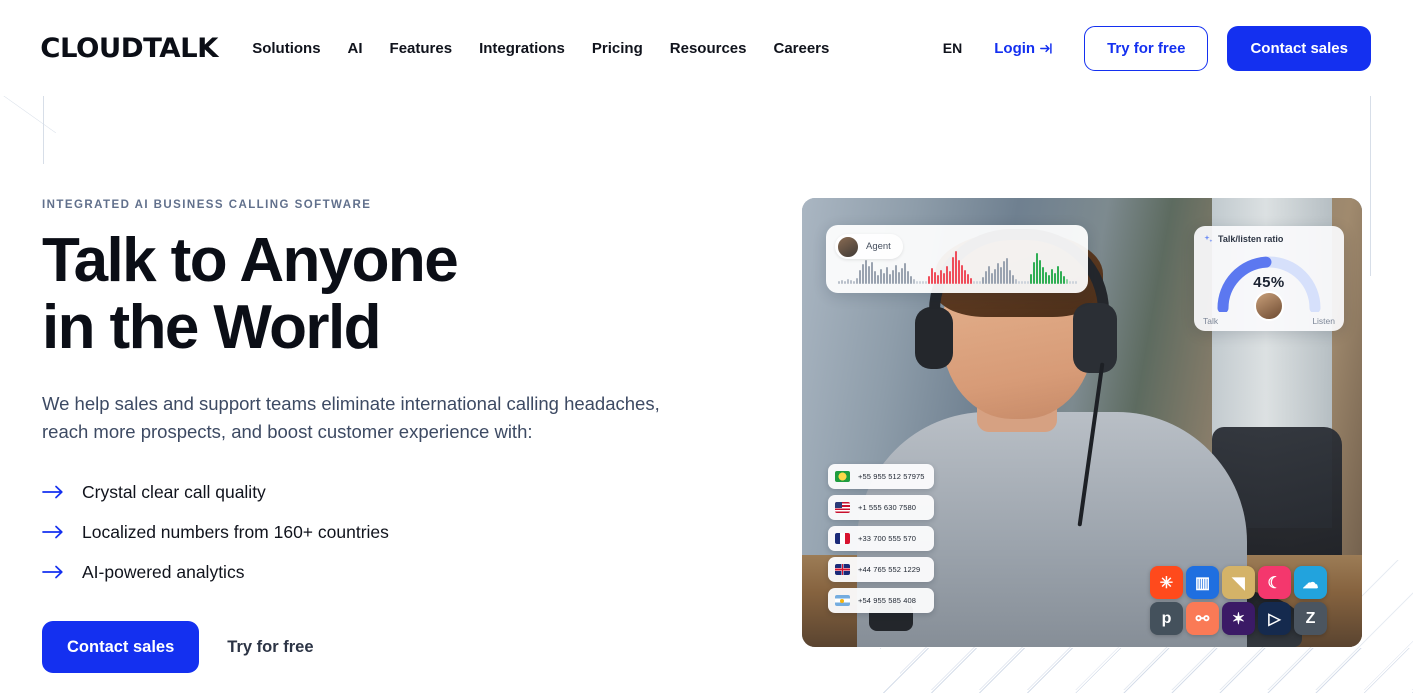  I want to click on phone-number-label: +55 955 512 57975, so click(891, 476).